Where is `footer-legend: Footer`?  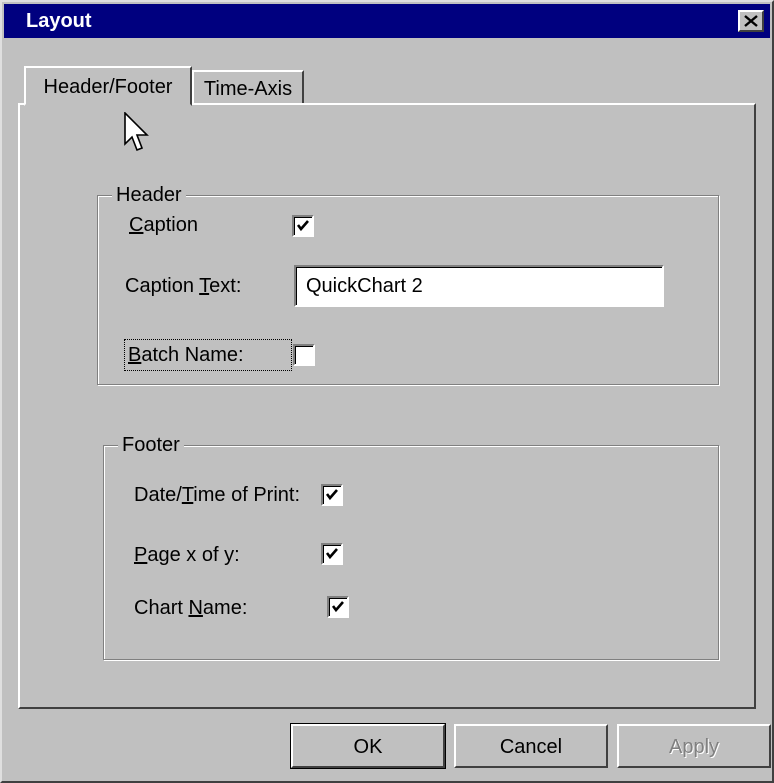 footer-legend: Footer is located at coordinates (151, 445).